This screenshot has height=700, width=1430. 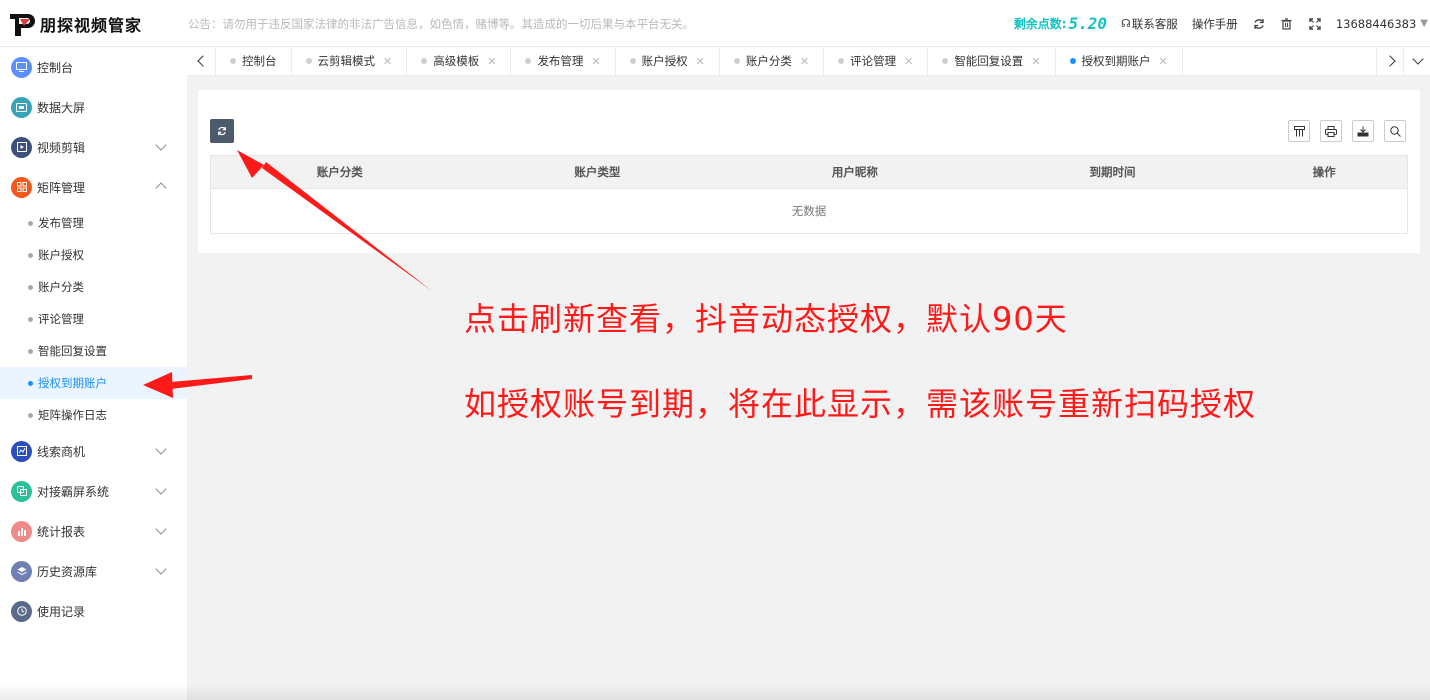 What do you see at coordinates (222, 131) in the screenshot?
I see `refresh-button` at bounding box center [222, 131].